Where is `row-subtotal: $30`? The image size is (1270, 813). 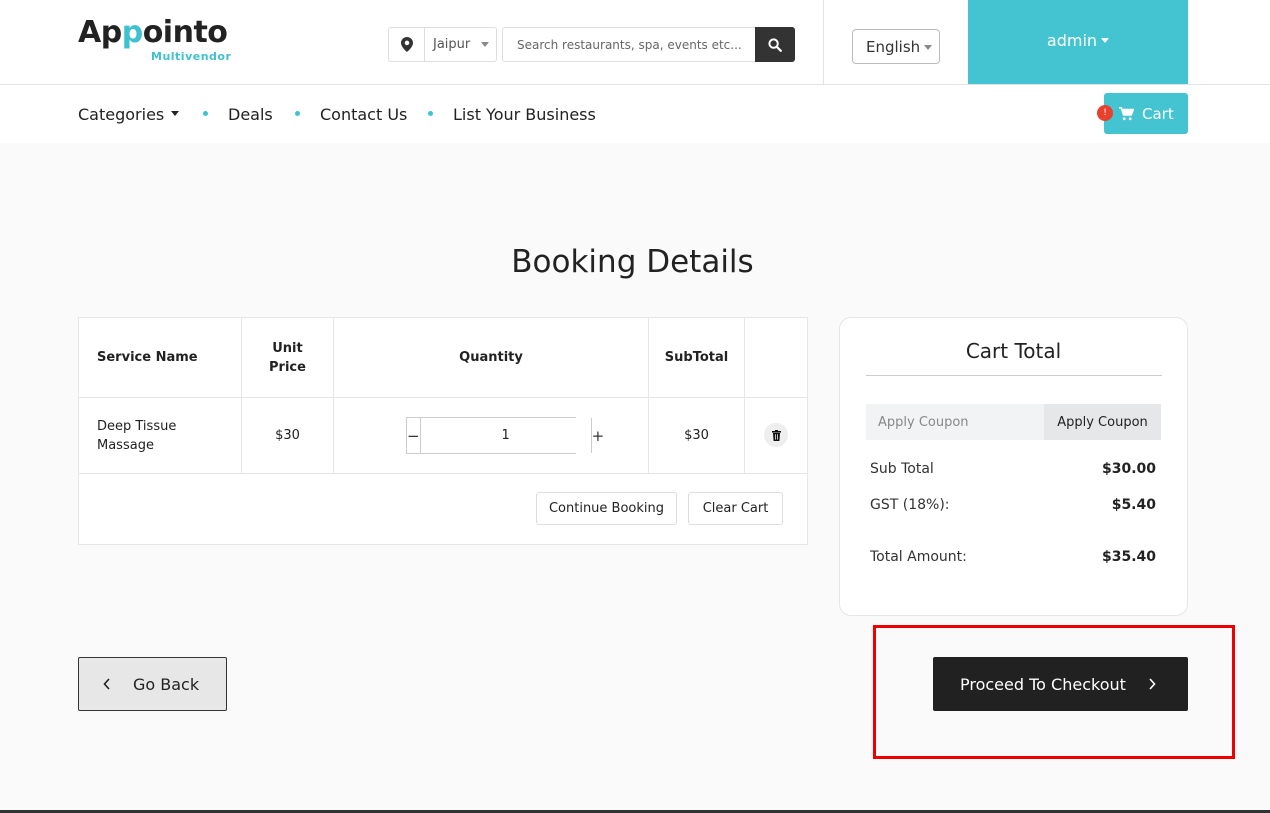
row-subtotal: $30 is located at coordinates (696, 435).